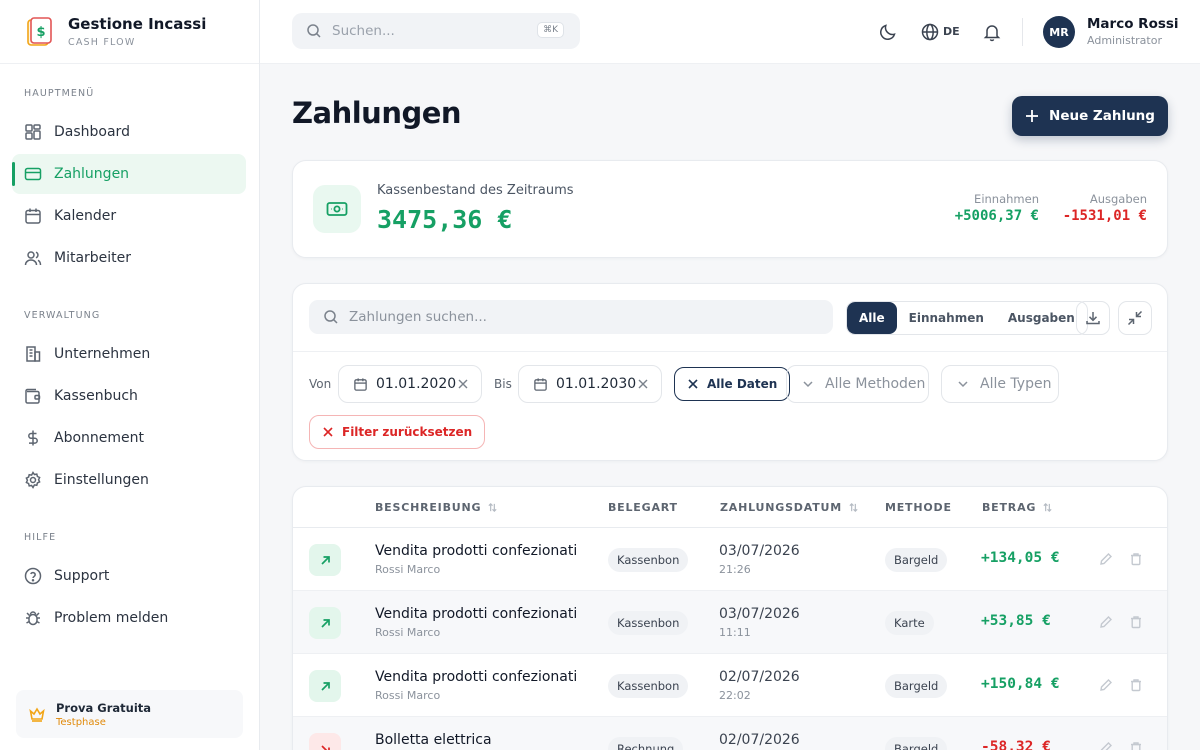  I want to click on cash-icon, so click(337, 209).